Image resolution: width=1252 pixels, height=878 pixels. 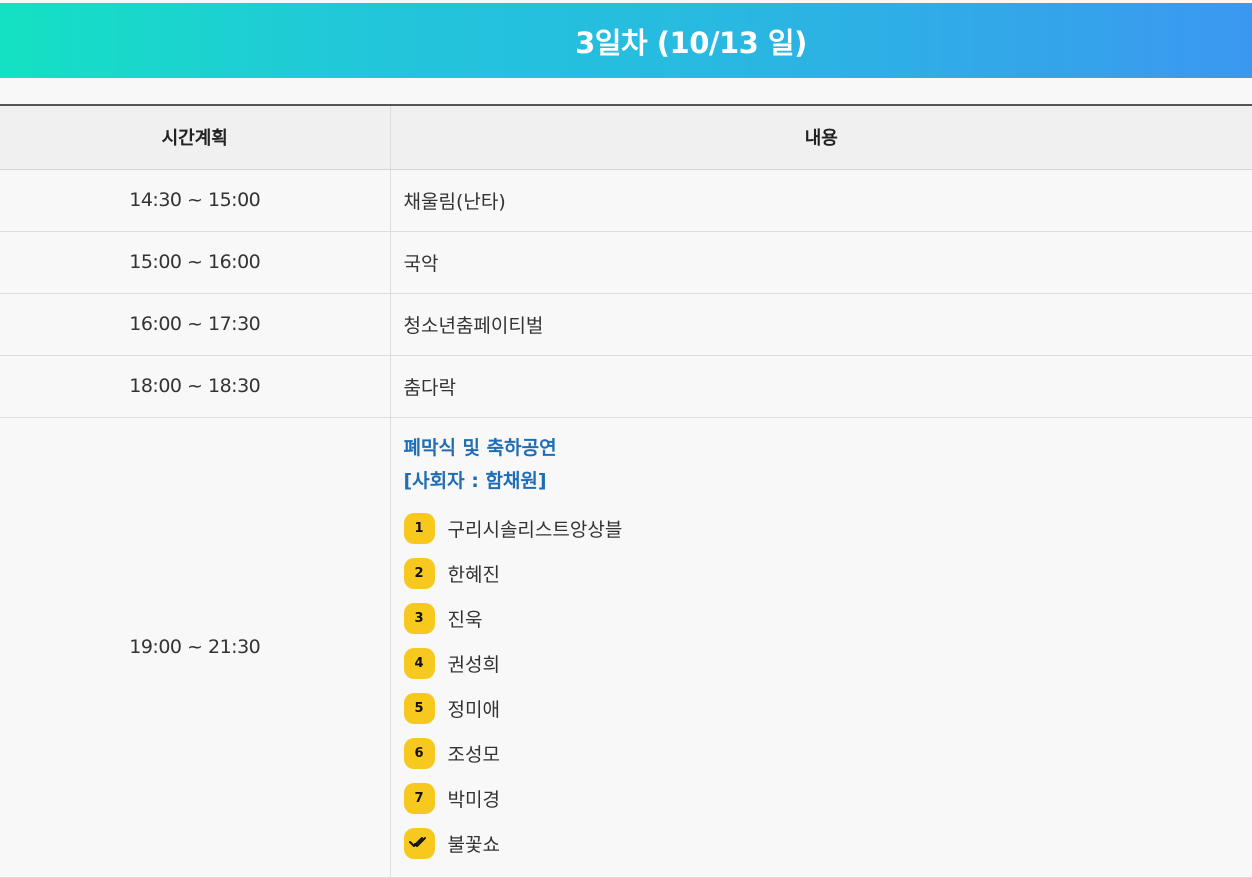 What do you see at coordinates (828, 663) in the screenshot?
I see `list-item: 4 권성희` at bounding box center [828, 663].